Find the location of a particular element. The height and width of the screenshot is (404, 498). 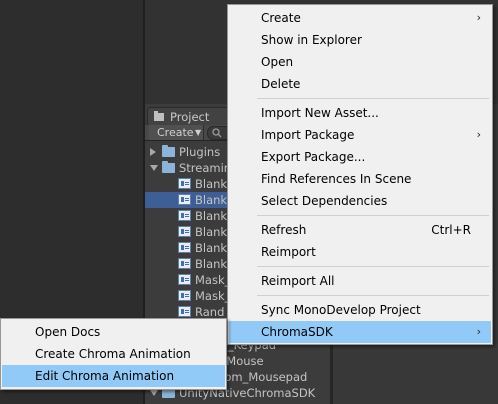

tree-item-label: Streamin is located at coordinates (205, 168).